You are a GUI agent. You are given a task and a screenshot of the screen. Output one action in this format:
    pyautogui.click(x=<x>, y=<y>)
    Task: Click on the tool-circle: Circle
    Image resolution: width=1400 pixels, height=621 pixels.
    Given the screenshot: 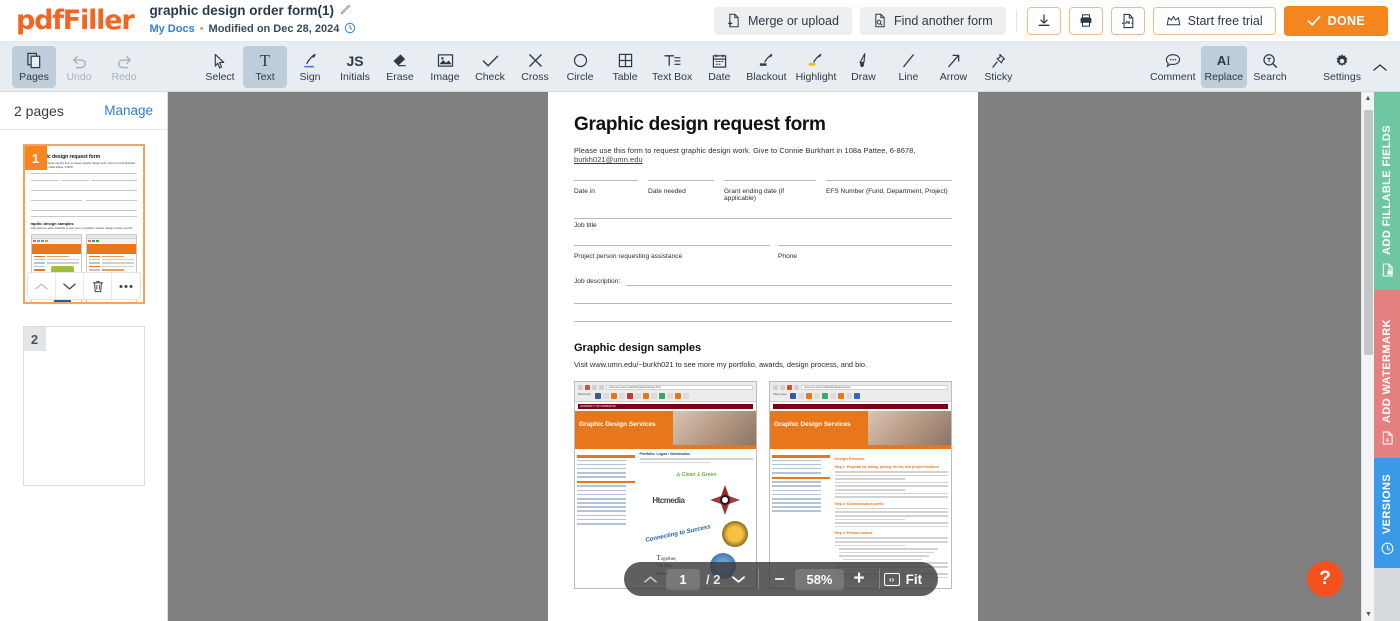 What is the action you would take?
    pyautogui.click(x=580, y=67)
    